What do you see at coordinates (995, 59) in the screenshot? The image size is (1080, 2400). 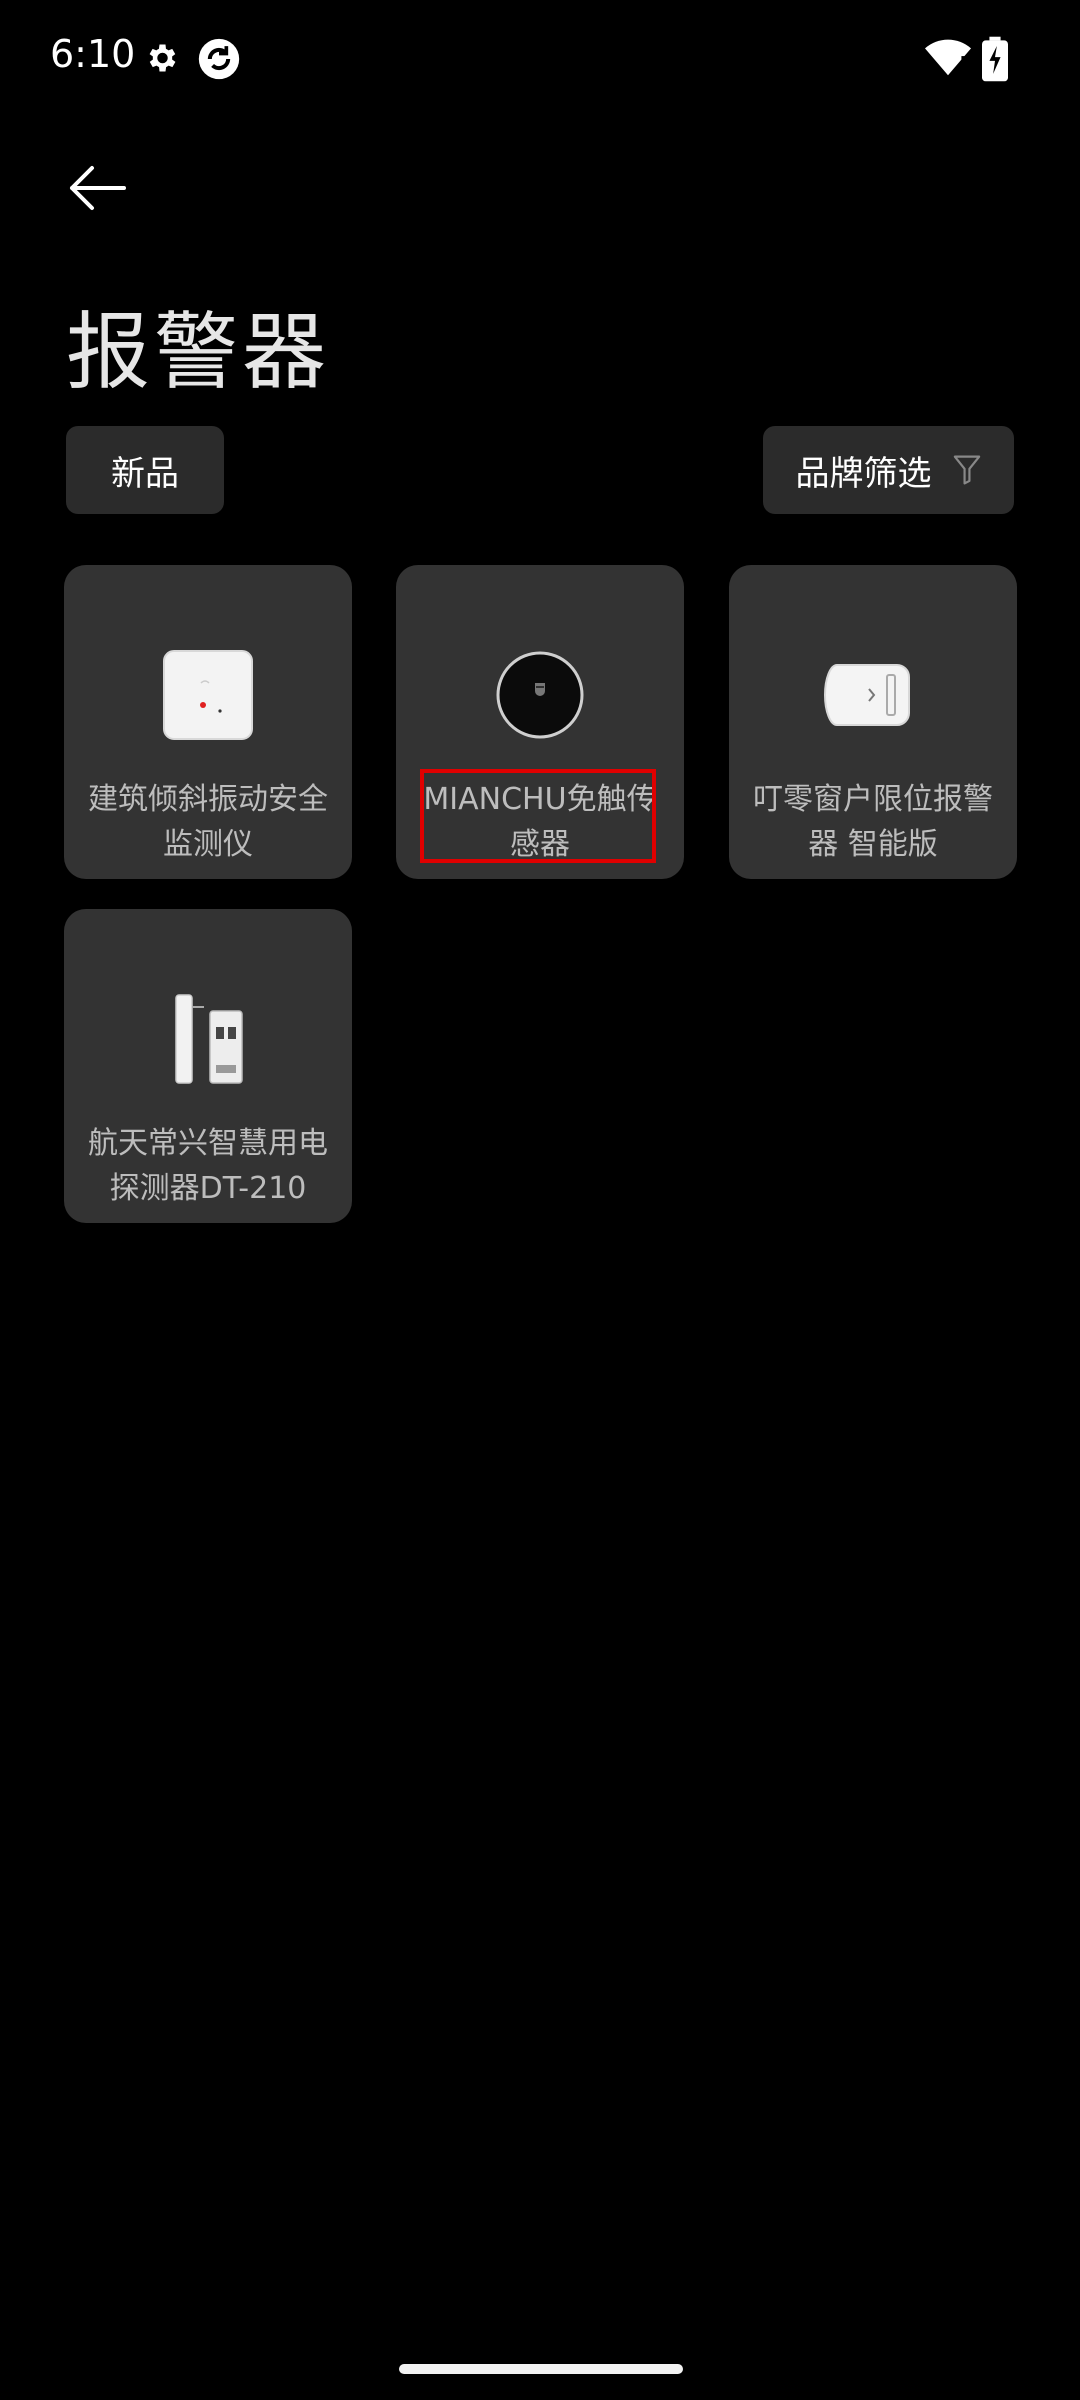 I see `battery-icon` at bounding box center [995, 59].